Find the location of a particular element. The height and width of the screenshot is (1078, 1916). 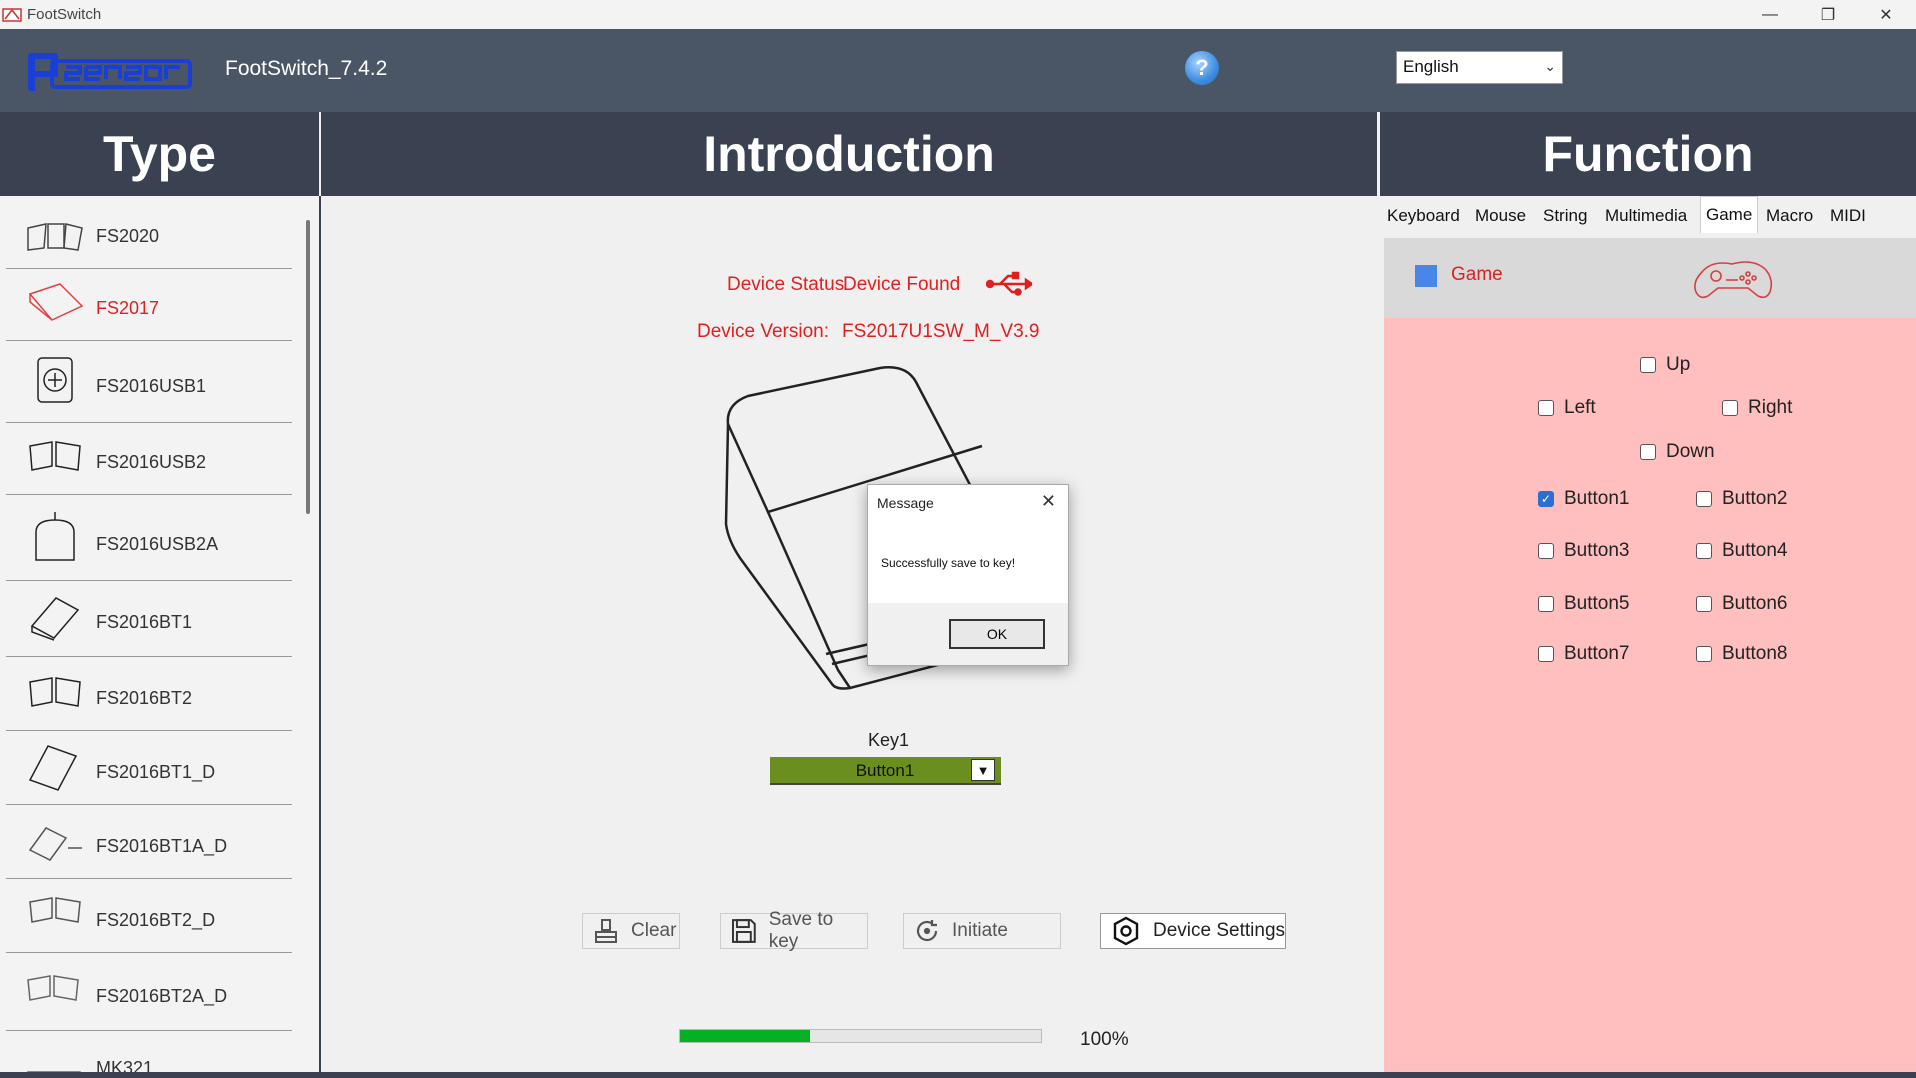

fs2016bt1ad-icon is located at coordinates (55, 844).